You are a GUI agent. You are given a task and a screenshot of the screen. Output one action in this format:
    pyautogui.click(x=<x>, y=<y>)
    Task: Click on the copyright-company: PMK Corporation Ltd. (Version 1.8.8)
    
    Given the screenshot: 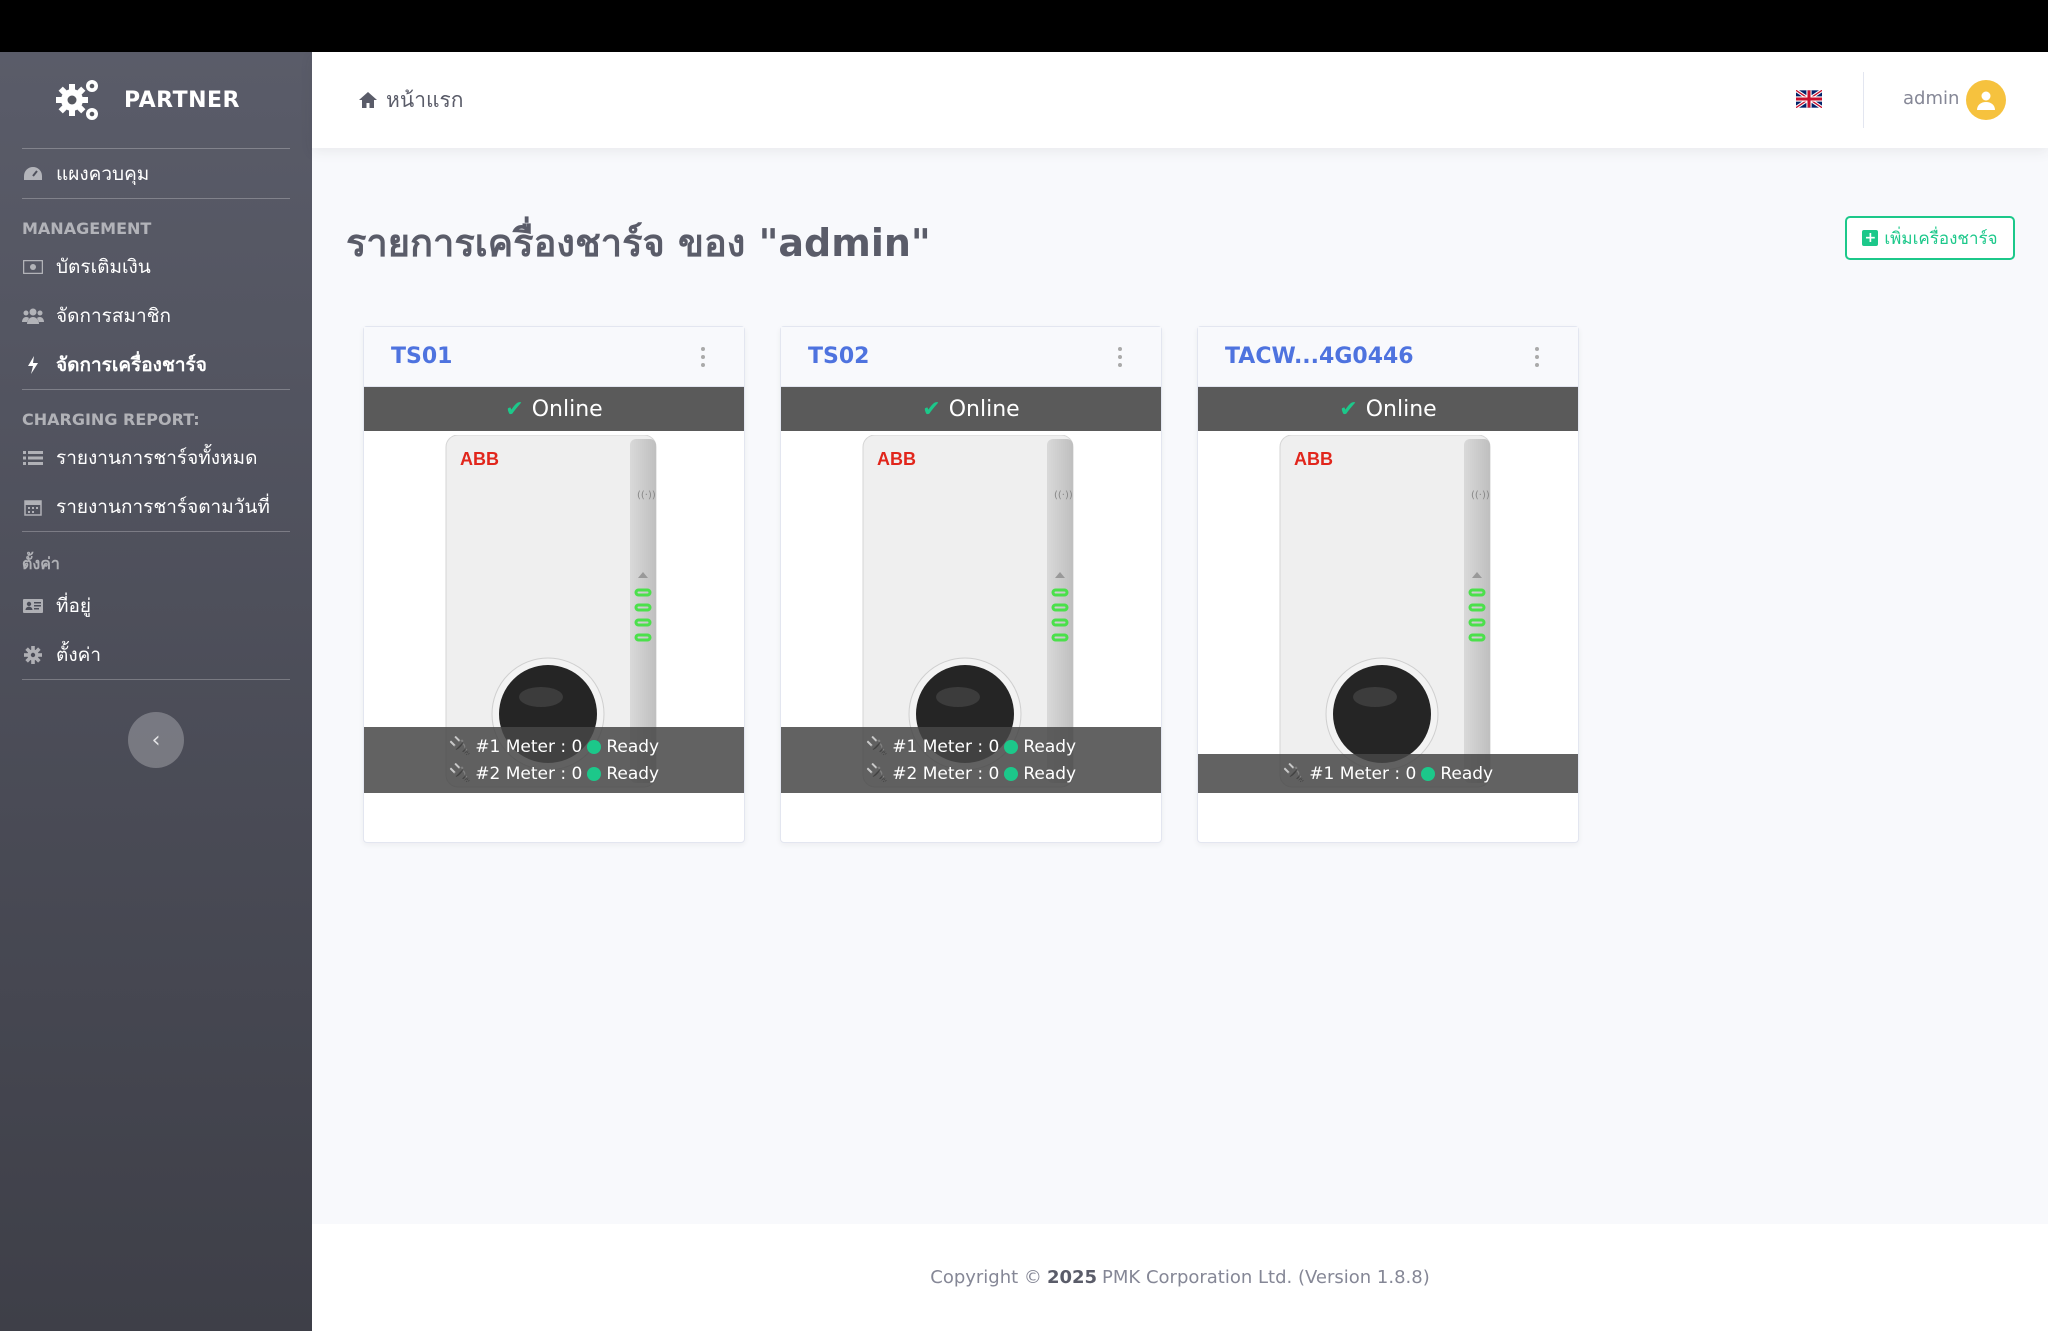 What is the action you would take?
    pyautogui.click(x=1266, y=1277)
    